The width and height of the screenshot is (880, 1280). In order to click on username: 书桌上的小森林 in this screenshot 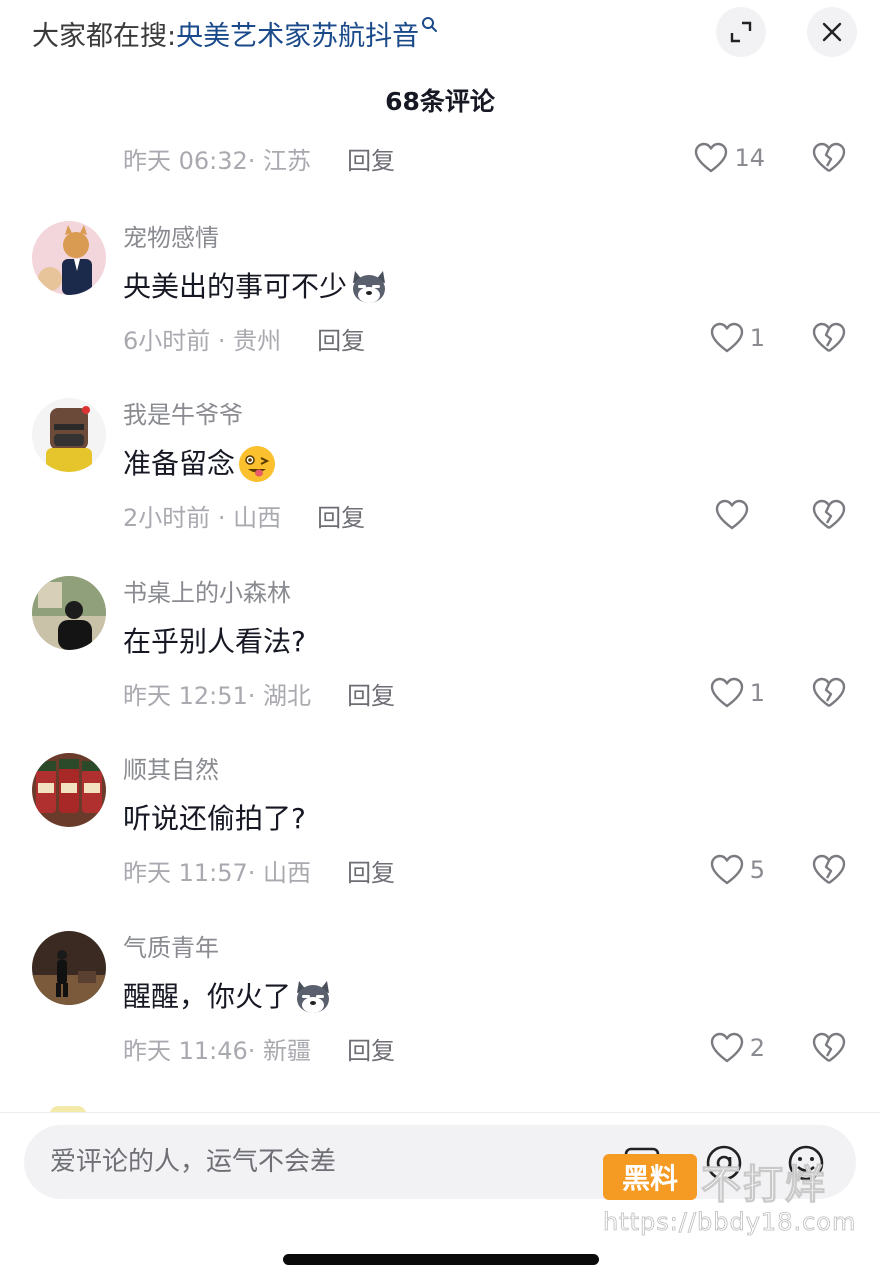, I will do `click(207, 593)`.